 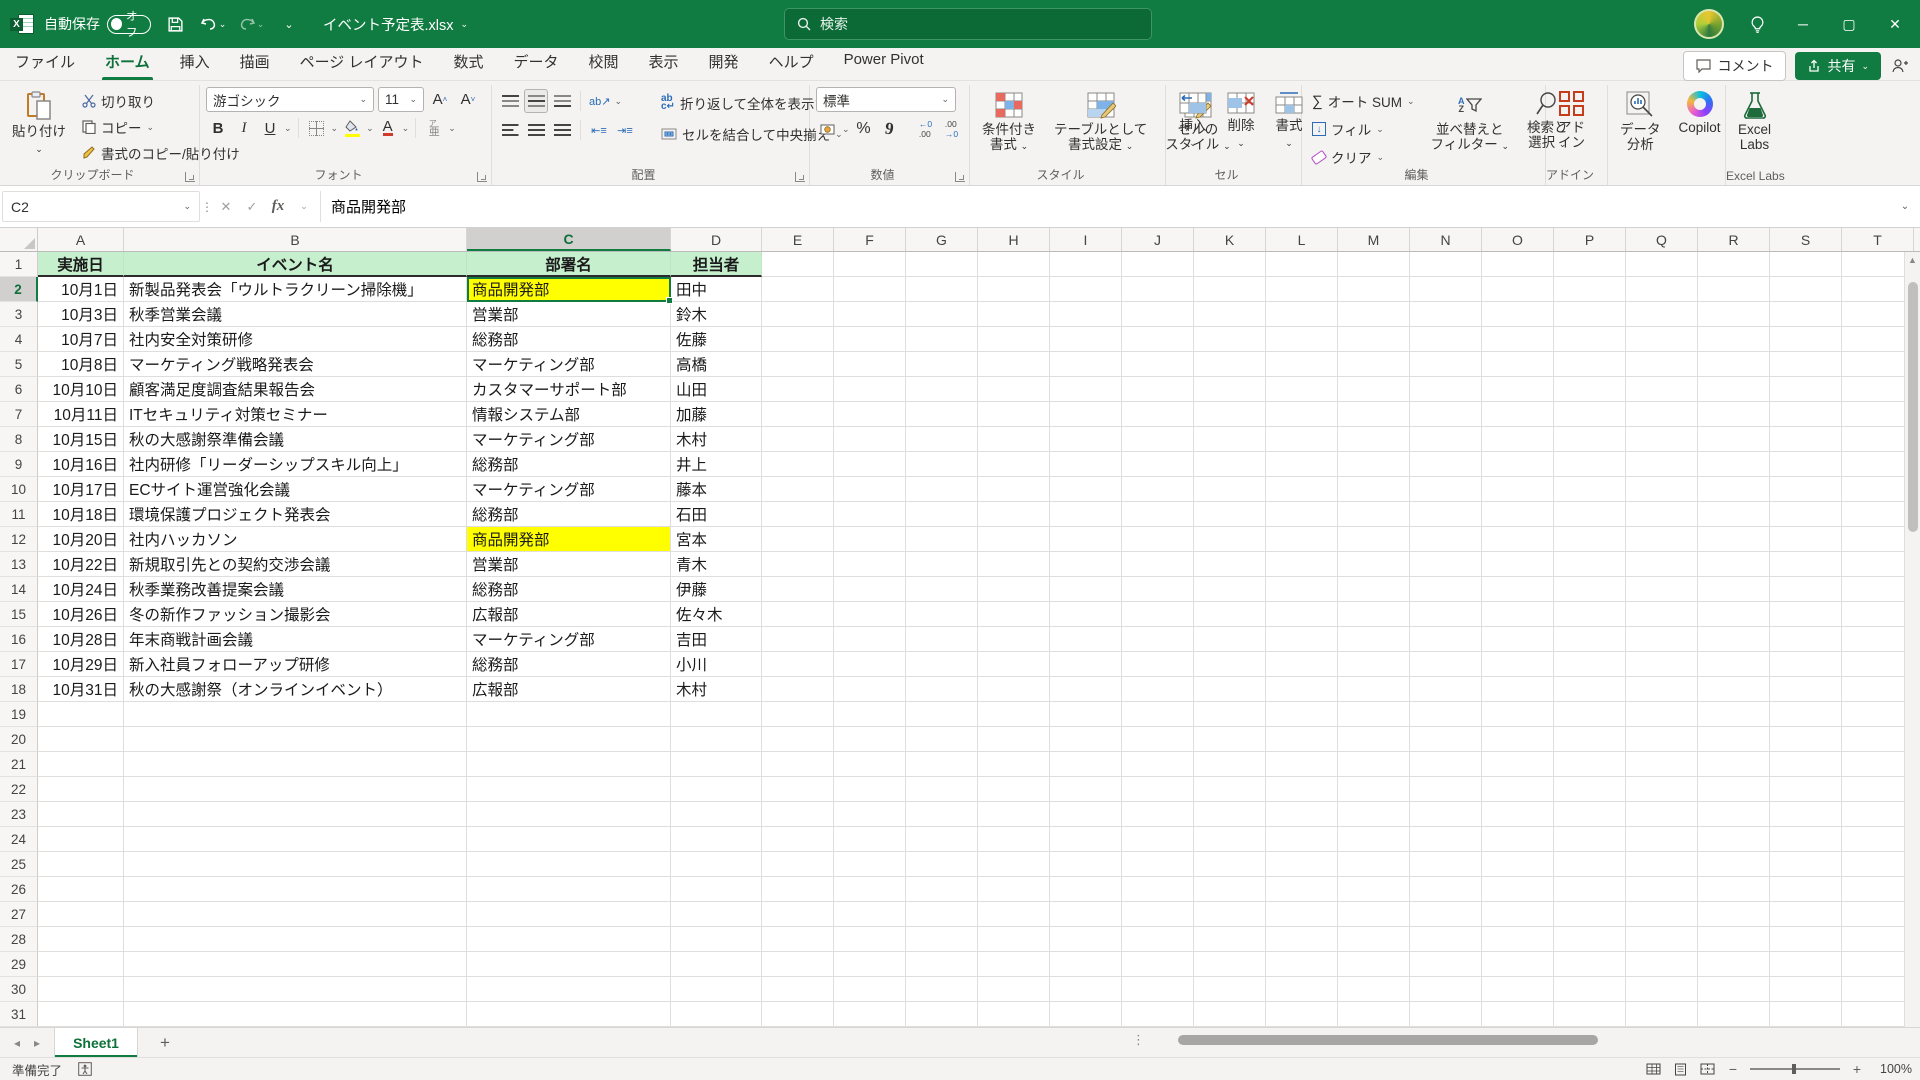 What do you see at coordinates (1014, 689) in the screenshot?
I see `cell-H18` at bounding box center [1014, 689].